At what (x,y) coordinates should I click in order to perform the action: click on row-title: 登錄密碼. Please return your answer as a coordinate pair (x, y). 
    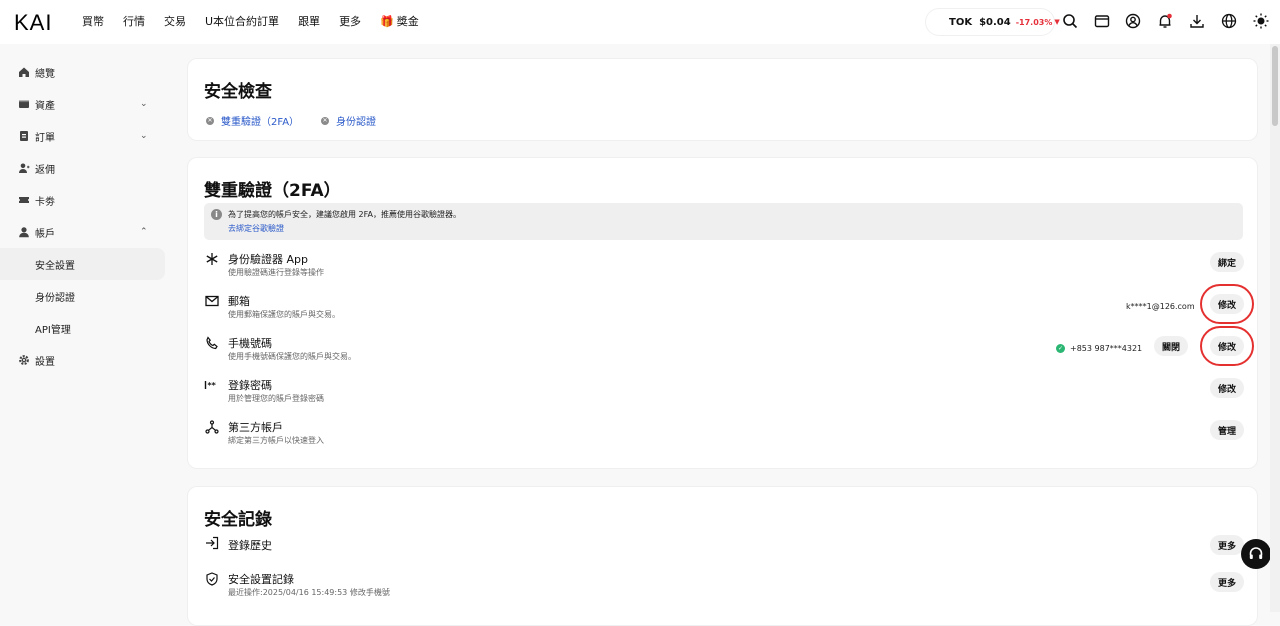
    Looking at the image, I should click on (250, 385).